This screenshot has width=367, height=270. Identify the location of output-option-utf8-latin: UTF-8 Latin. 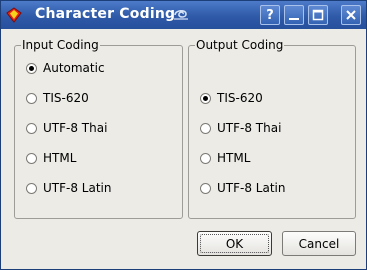
(242, 188).